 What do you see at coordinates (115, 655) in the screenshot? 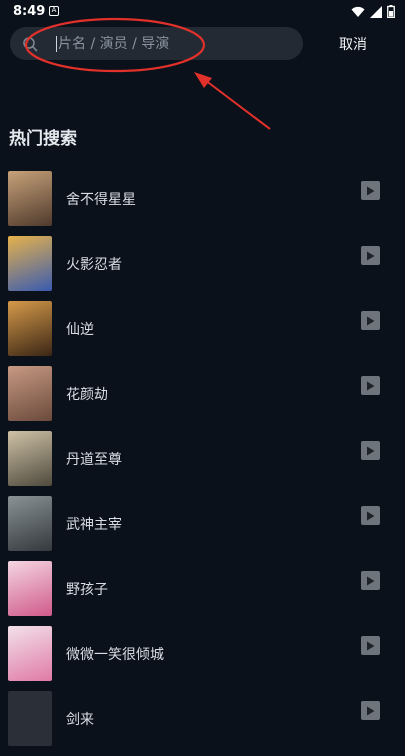
I see `list-item-title: 微微一笑很倾城` at bounding box center [115, 655].